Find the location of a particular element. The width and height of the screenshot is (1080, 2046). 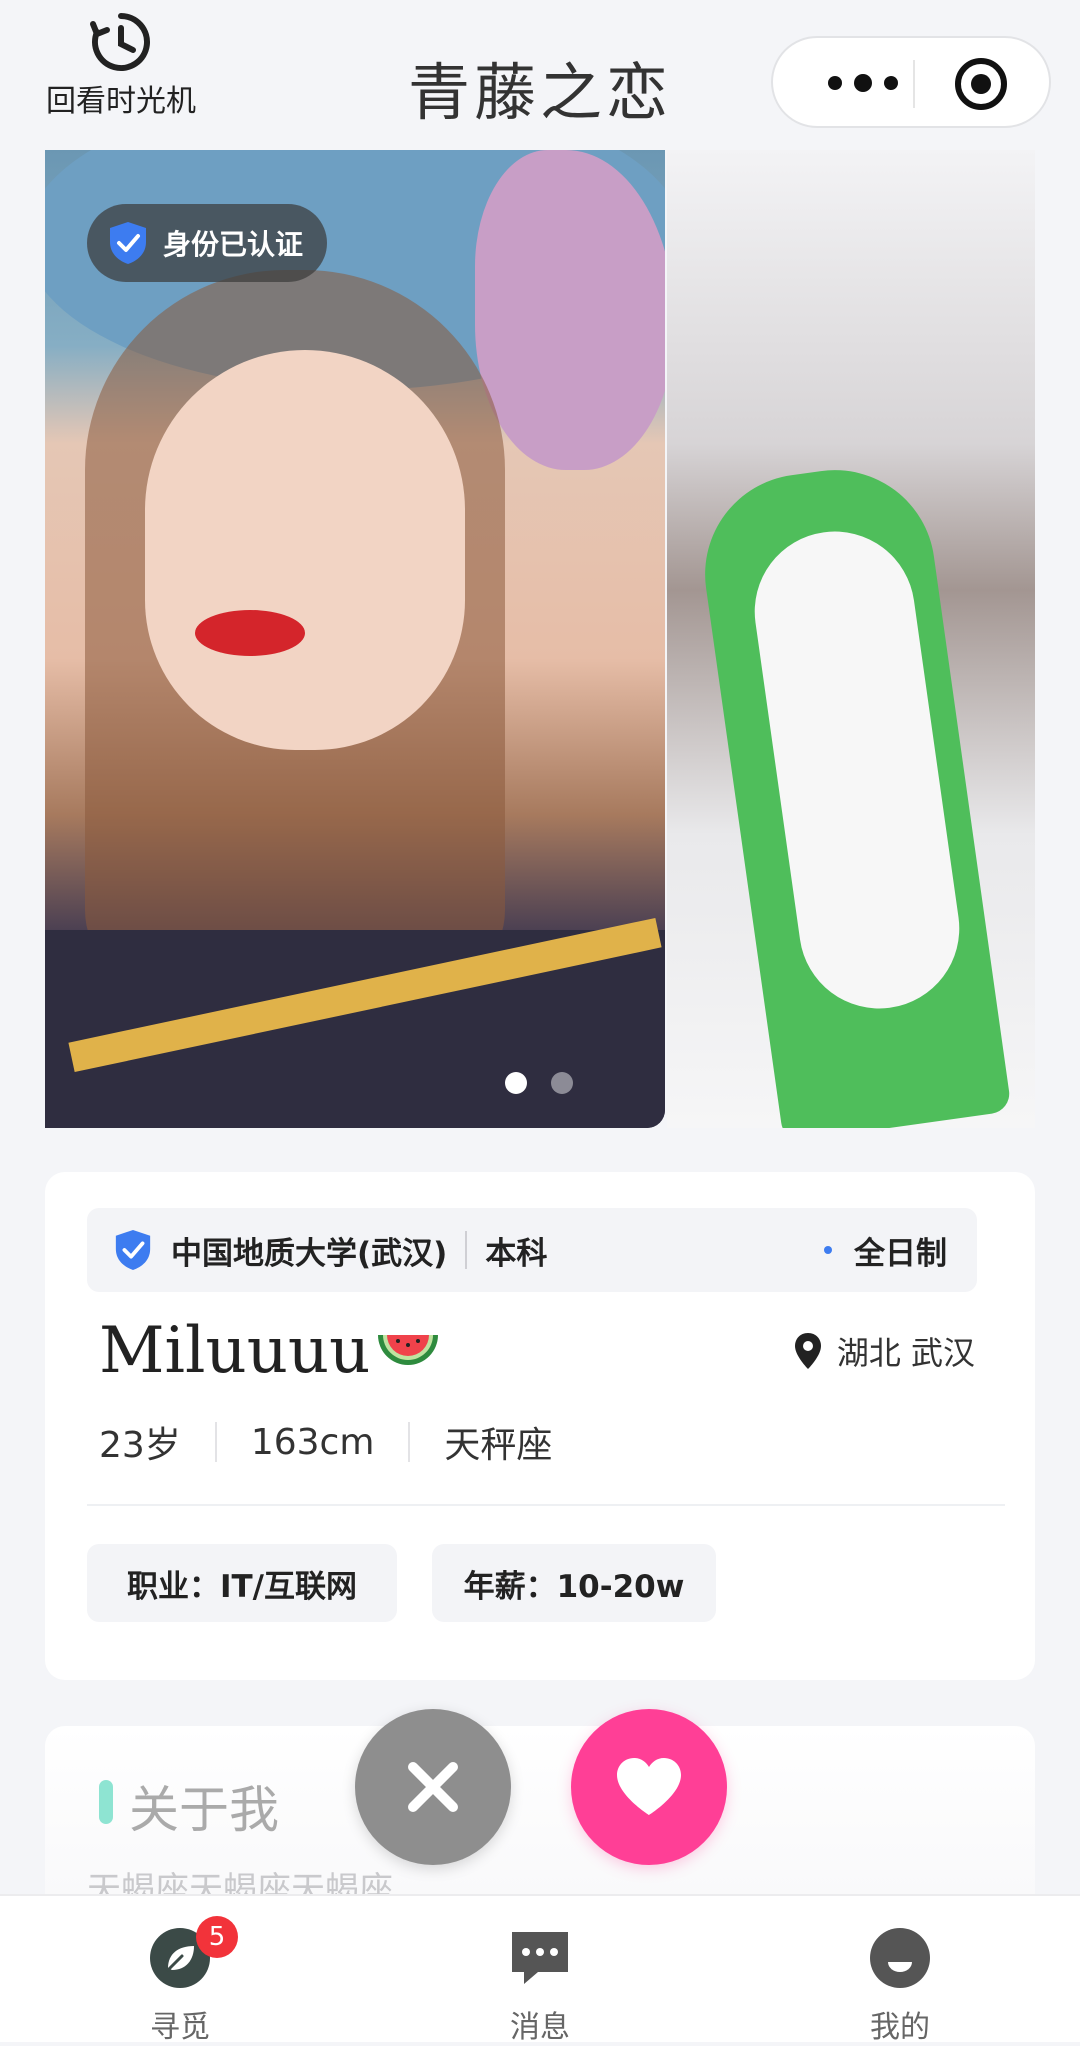

tab-profile: 我的 is located at coordinates (900, 1970).